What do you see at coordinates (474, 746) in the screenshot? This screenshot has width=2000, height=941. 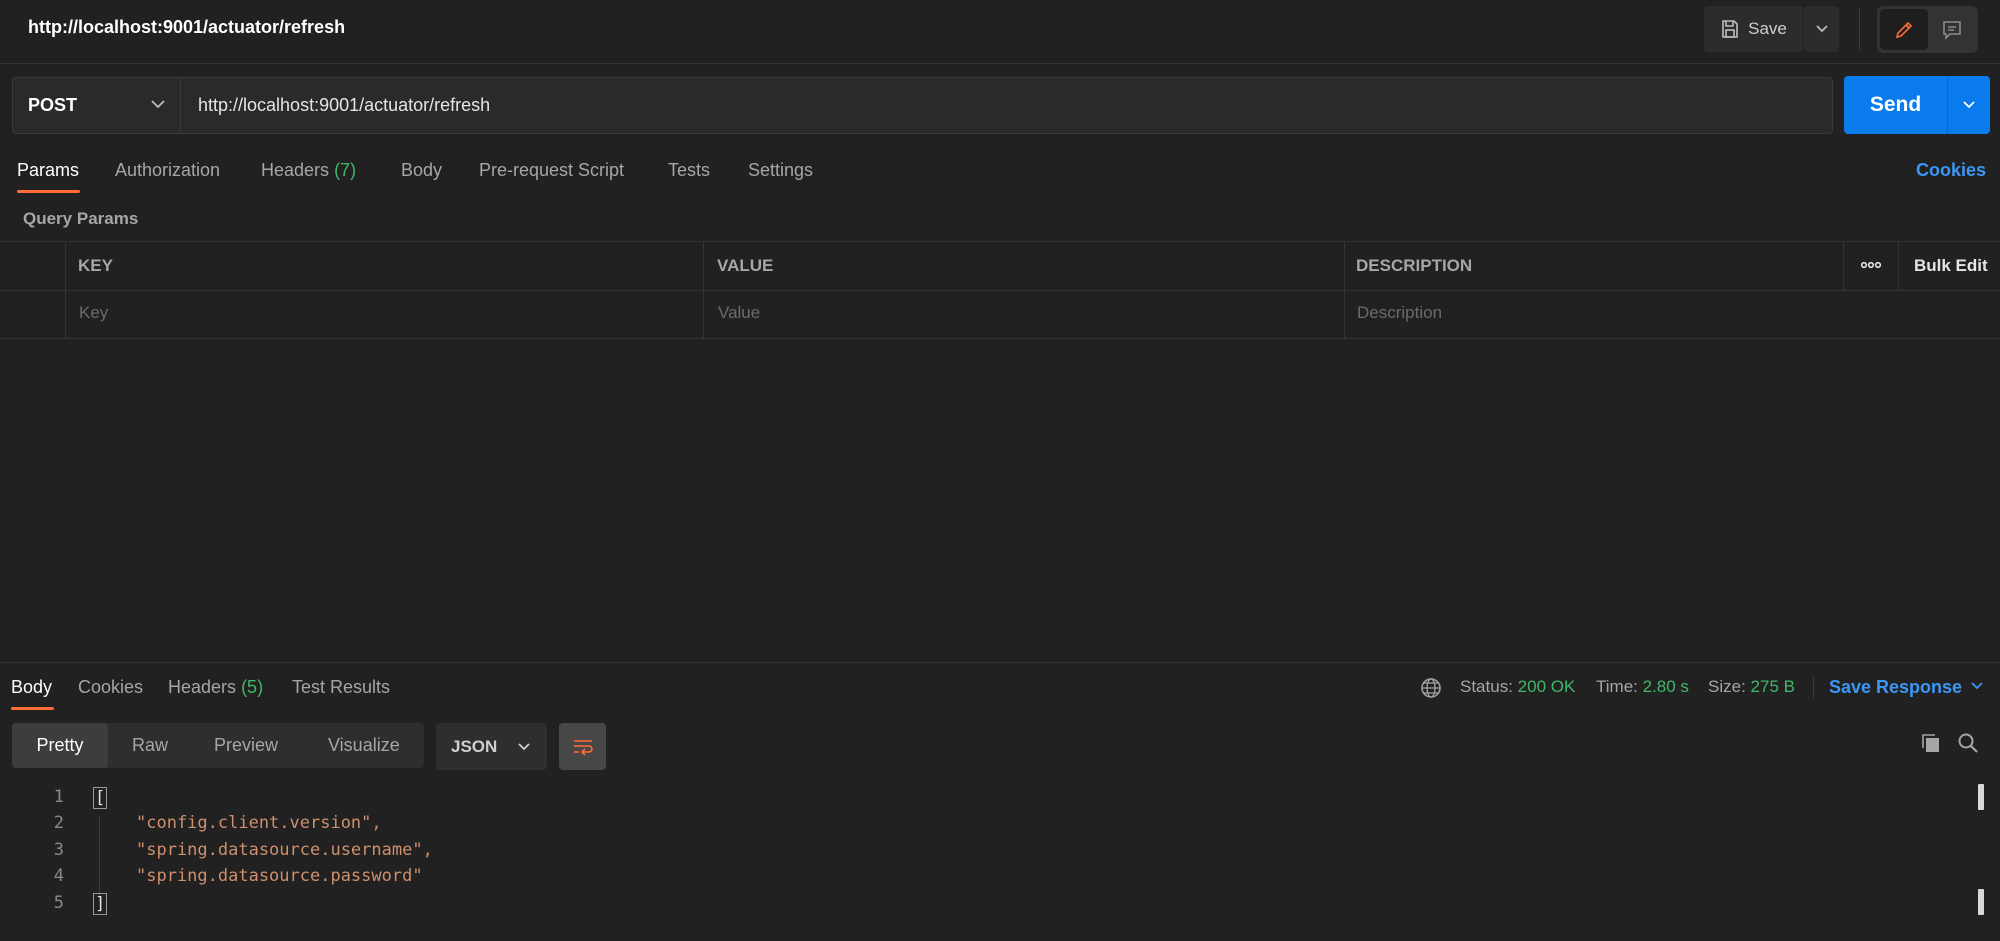 I see `language-label: JSON` at bounding box center [474, 746].